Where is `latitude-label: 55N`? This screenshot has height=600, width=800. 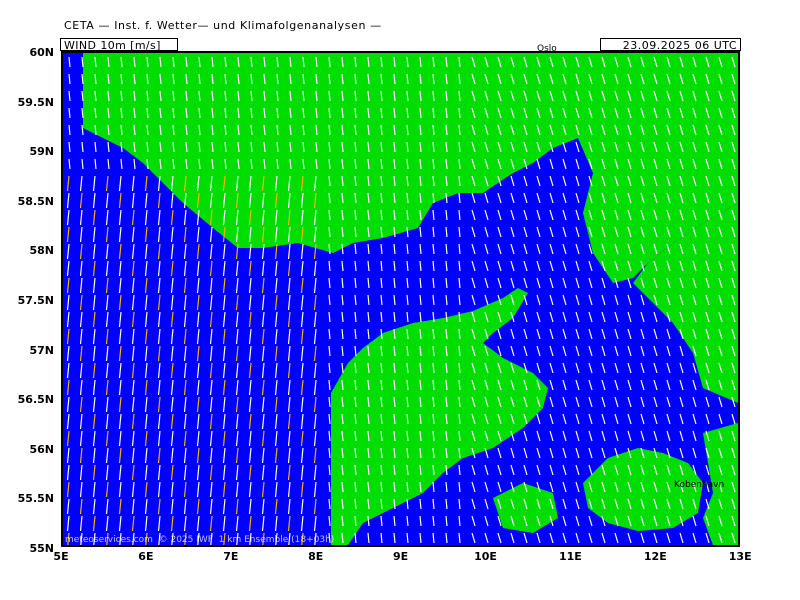 latitude-label: 55N is located at coordinates (41, 548).